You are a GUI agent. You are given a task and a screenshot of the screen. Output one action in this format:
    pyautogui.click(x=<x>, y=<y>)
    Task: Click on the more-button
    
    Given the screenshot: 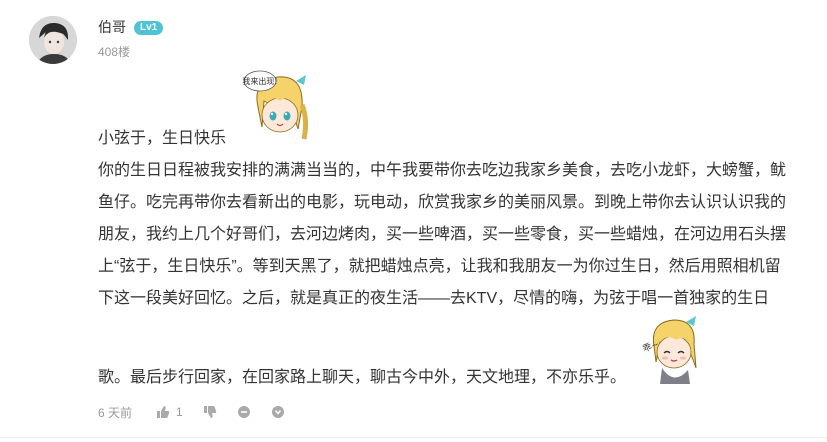 What is the action you would take?
    pyautogui.click(x=278, y=412)
    